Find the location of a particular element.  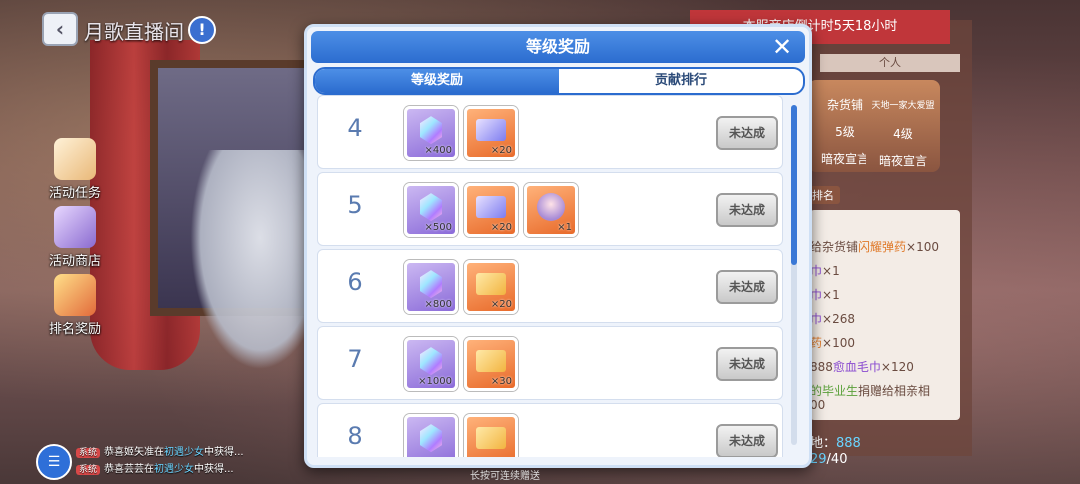

tab-bar: 等级奖励 贡献排行 is located at coordinates (559, 81).